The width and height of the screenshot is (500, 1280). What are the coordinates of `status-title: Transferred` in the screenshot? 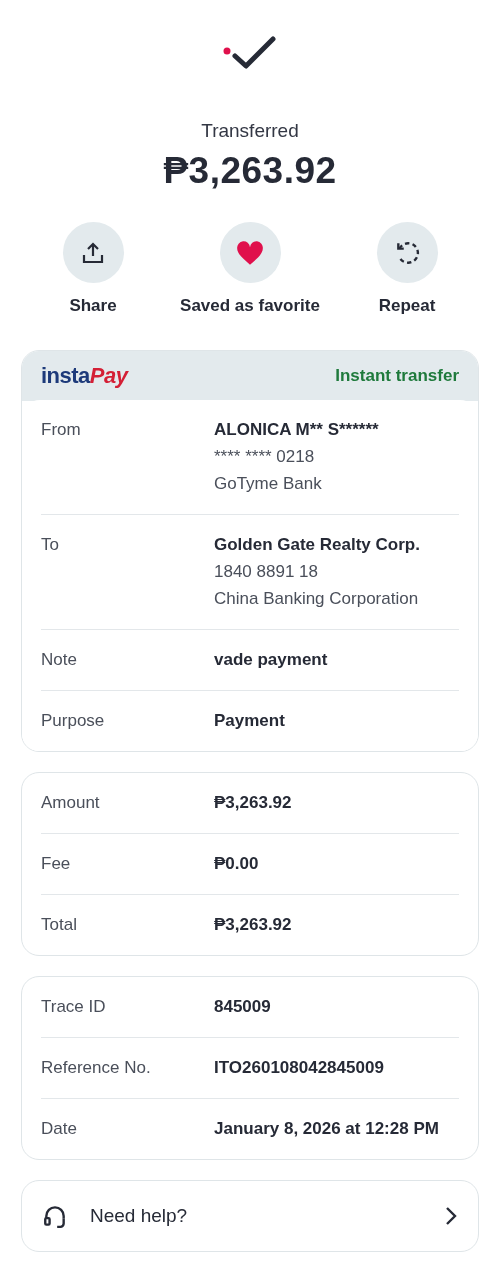 It's located at (250, 131).